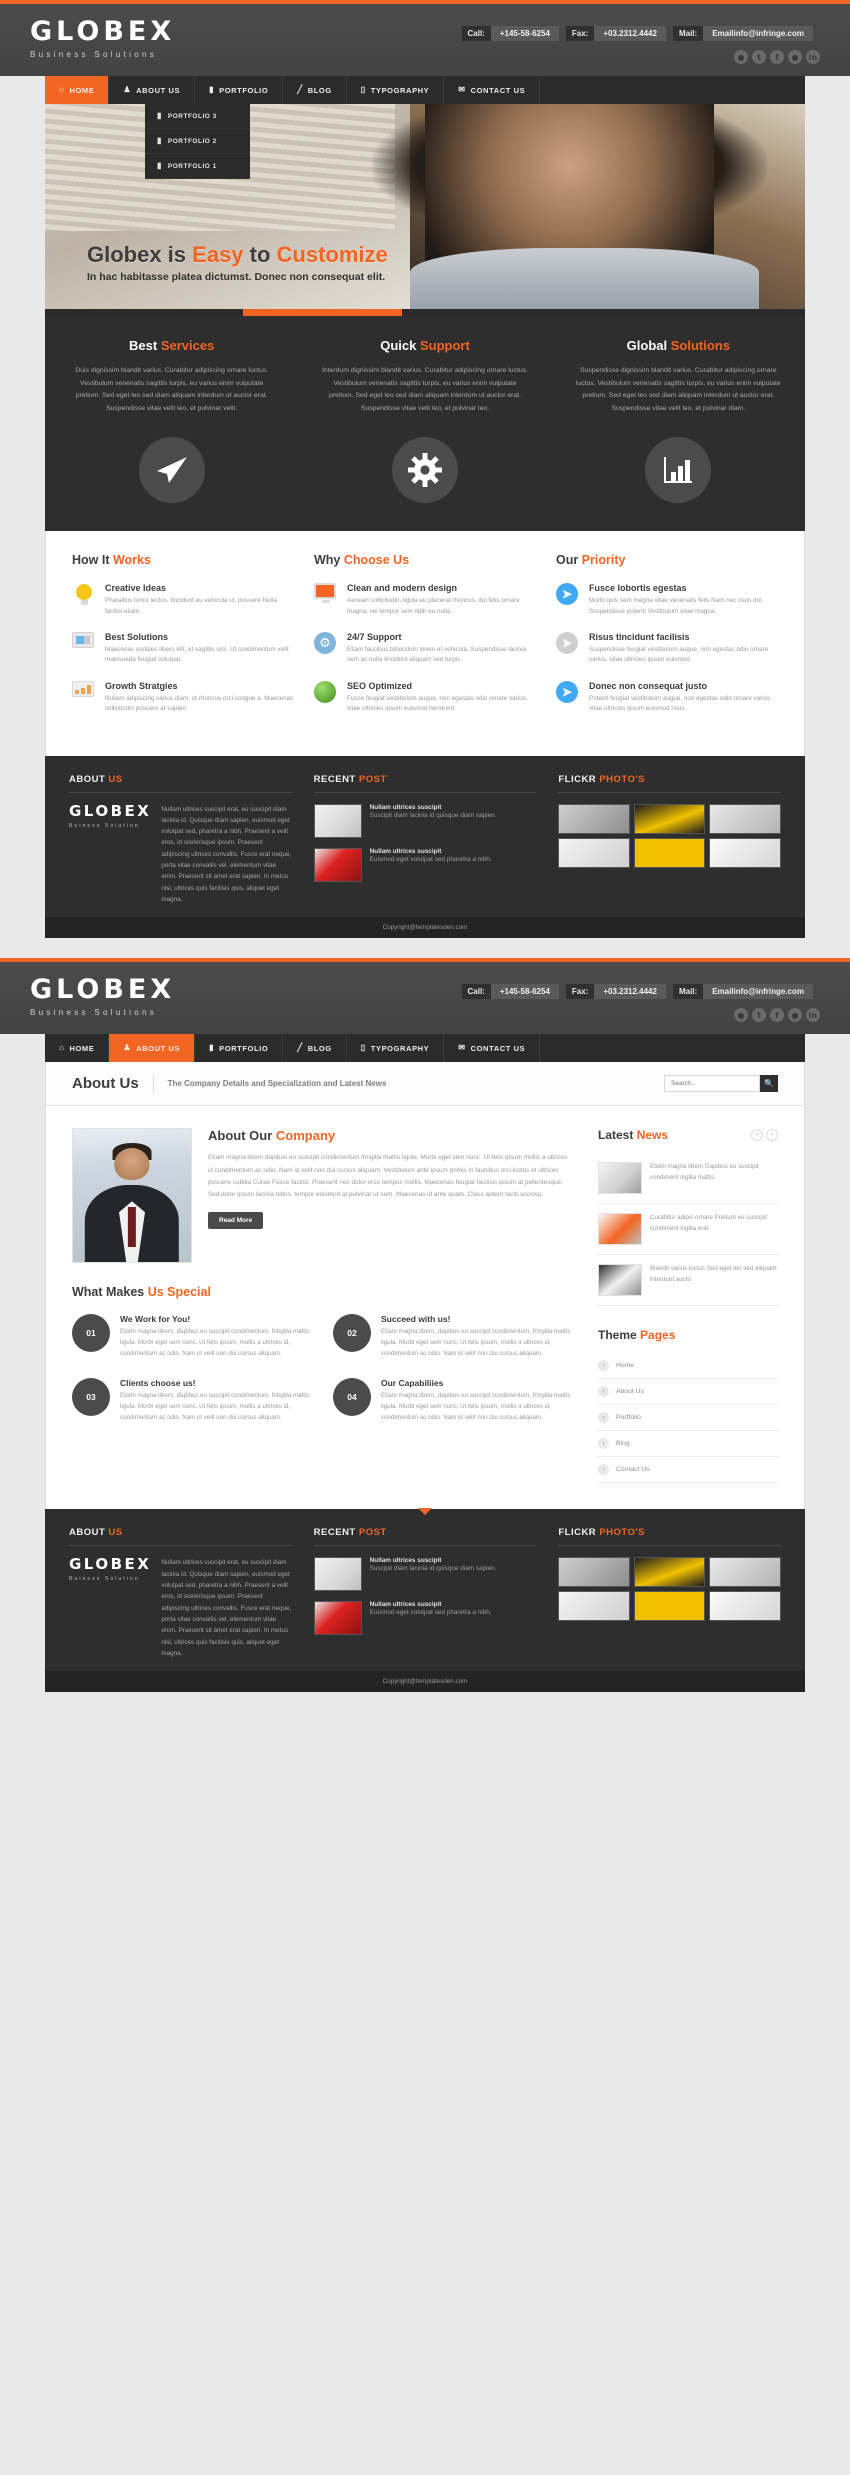 The height and width of the screenshot is (2475, 850). Describe the element at coordinates (326, 595) in the screenshot. I see `monitor-icon` at that location.